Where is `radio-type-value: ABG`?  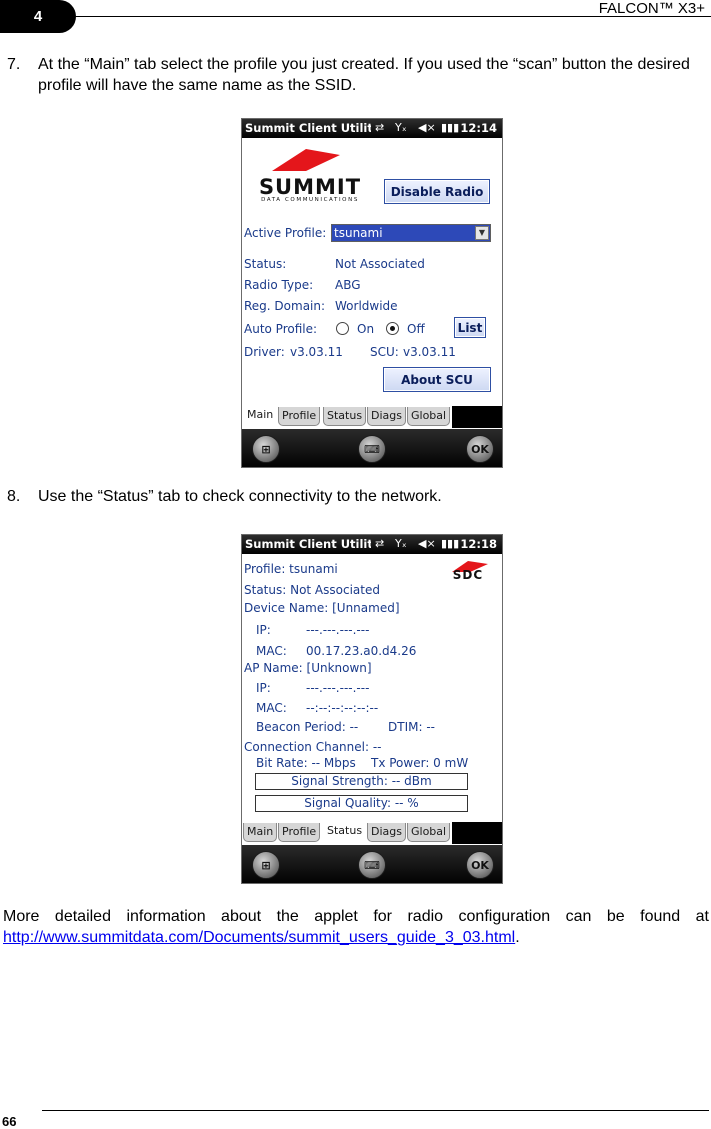 radio-type-value: ABG is located at coordinates (348, 285).